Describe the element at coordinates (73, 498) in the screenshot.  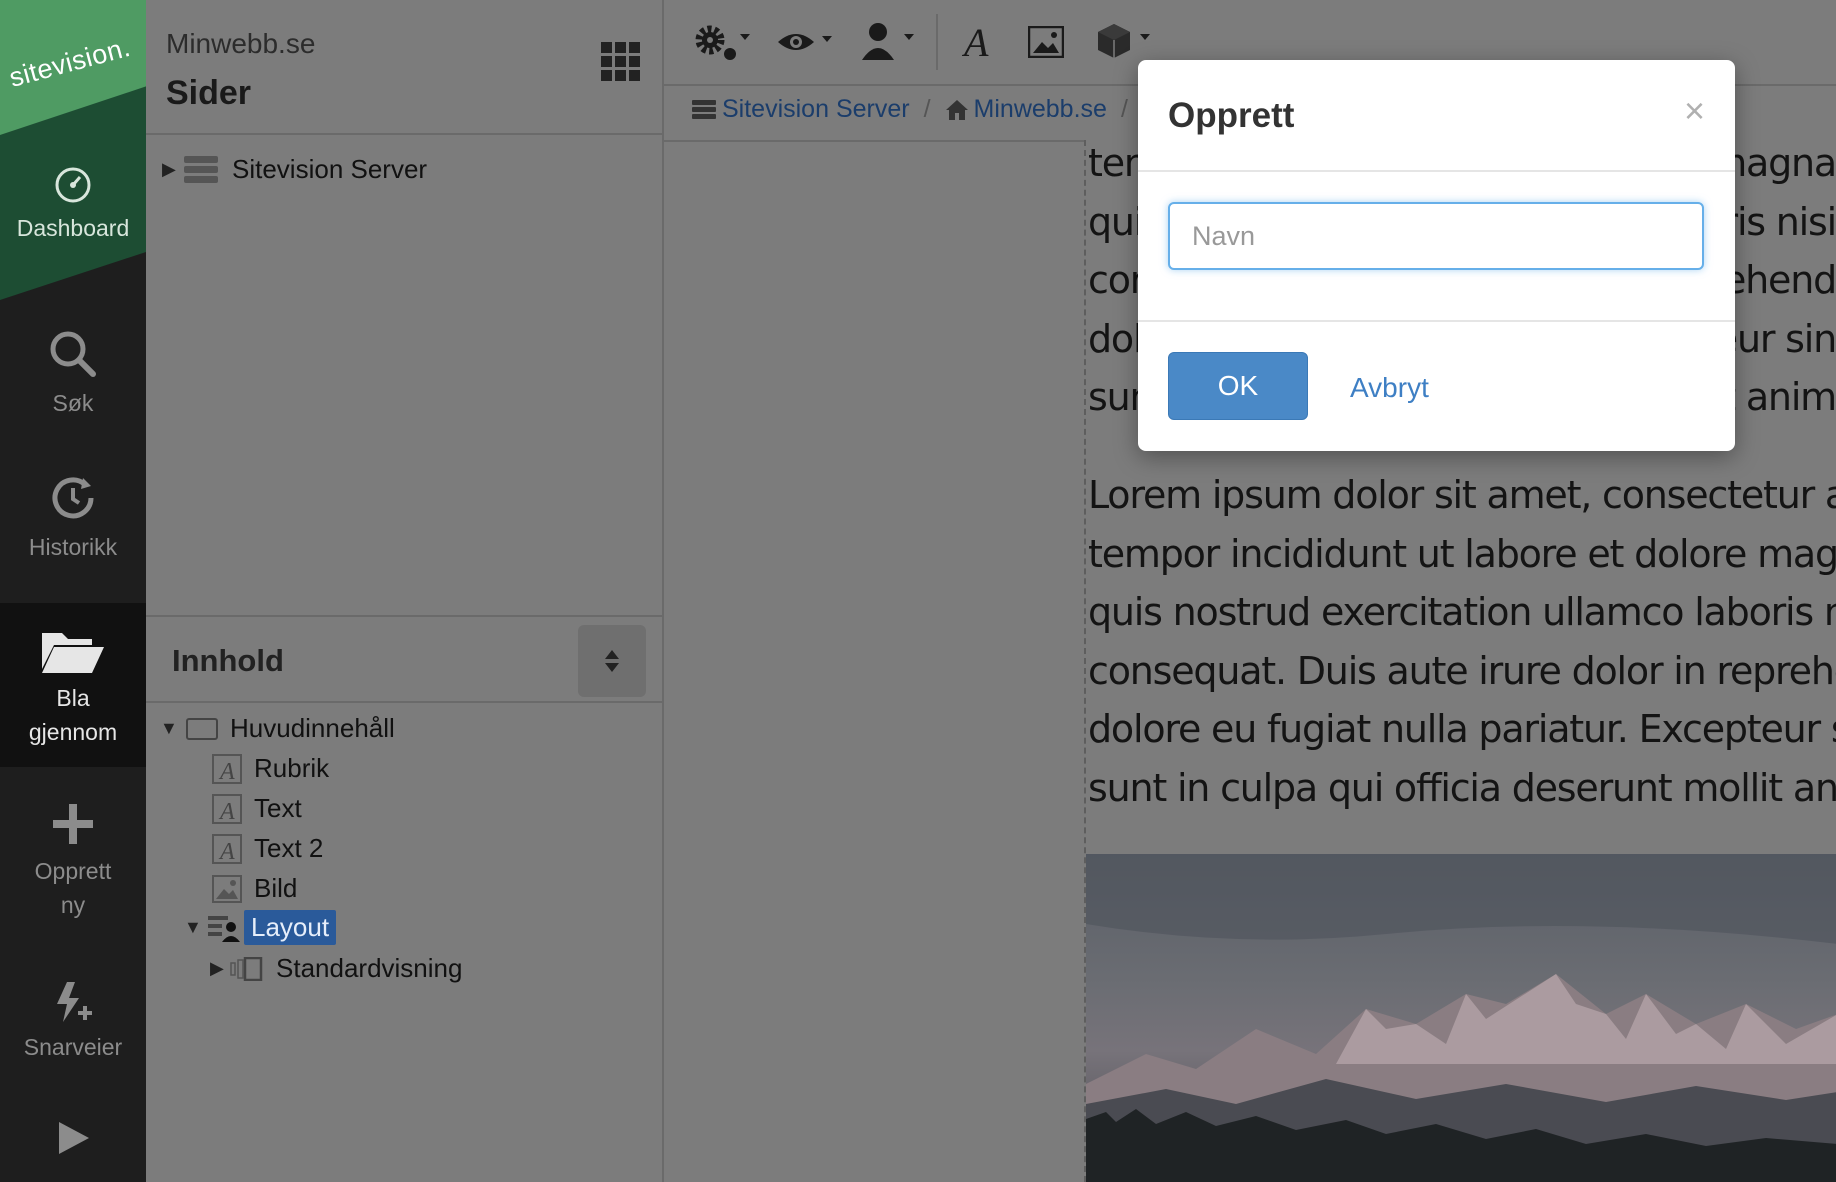
I see `history-icon` at that location.